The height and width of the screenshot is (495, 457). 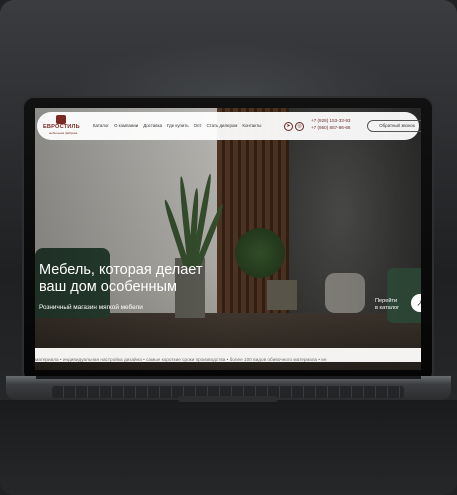 I want to click on nav-item-where-to-buy: Где купить, so click(x=178, y=125).